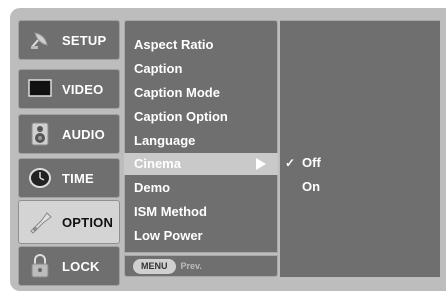  I want to click on tab-lock-label: LOCK, so click(81, 266).